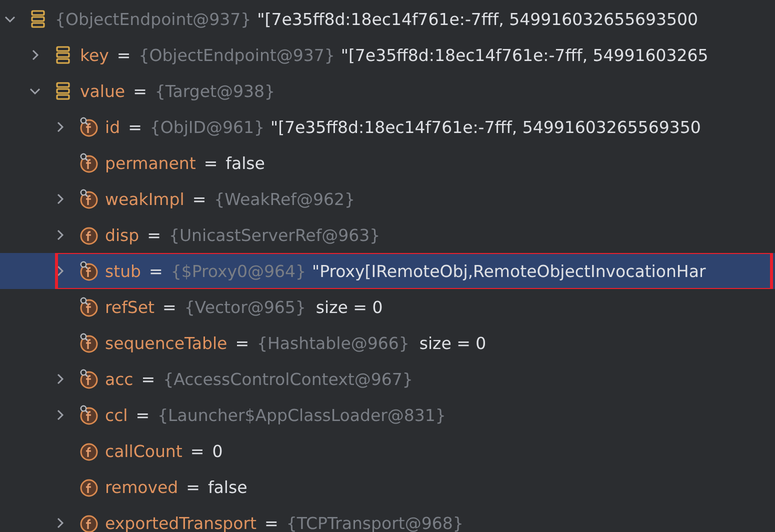 Image resolution: width=775 pixels, height=532 pixels. Describe the element at coordinates (94, 55) in the screenshot. I see `field-name: key` at that location.